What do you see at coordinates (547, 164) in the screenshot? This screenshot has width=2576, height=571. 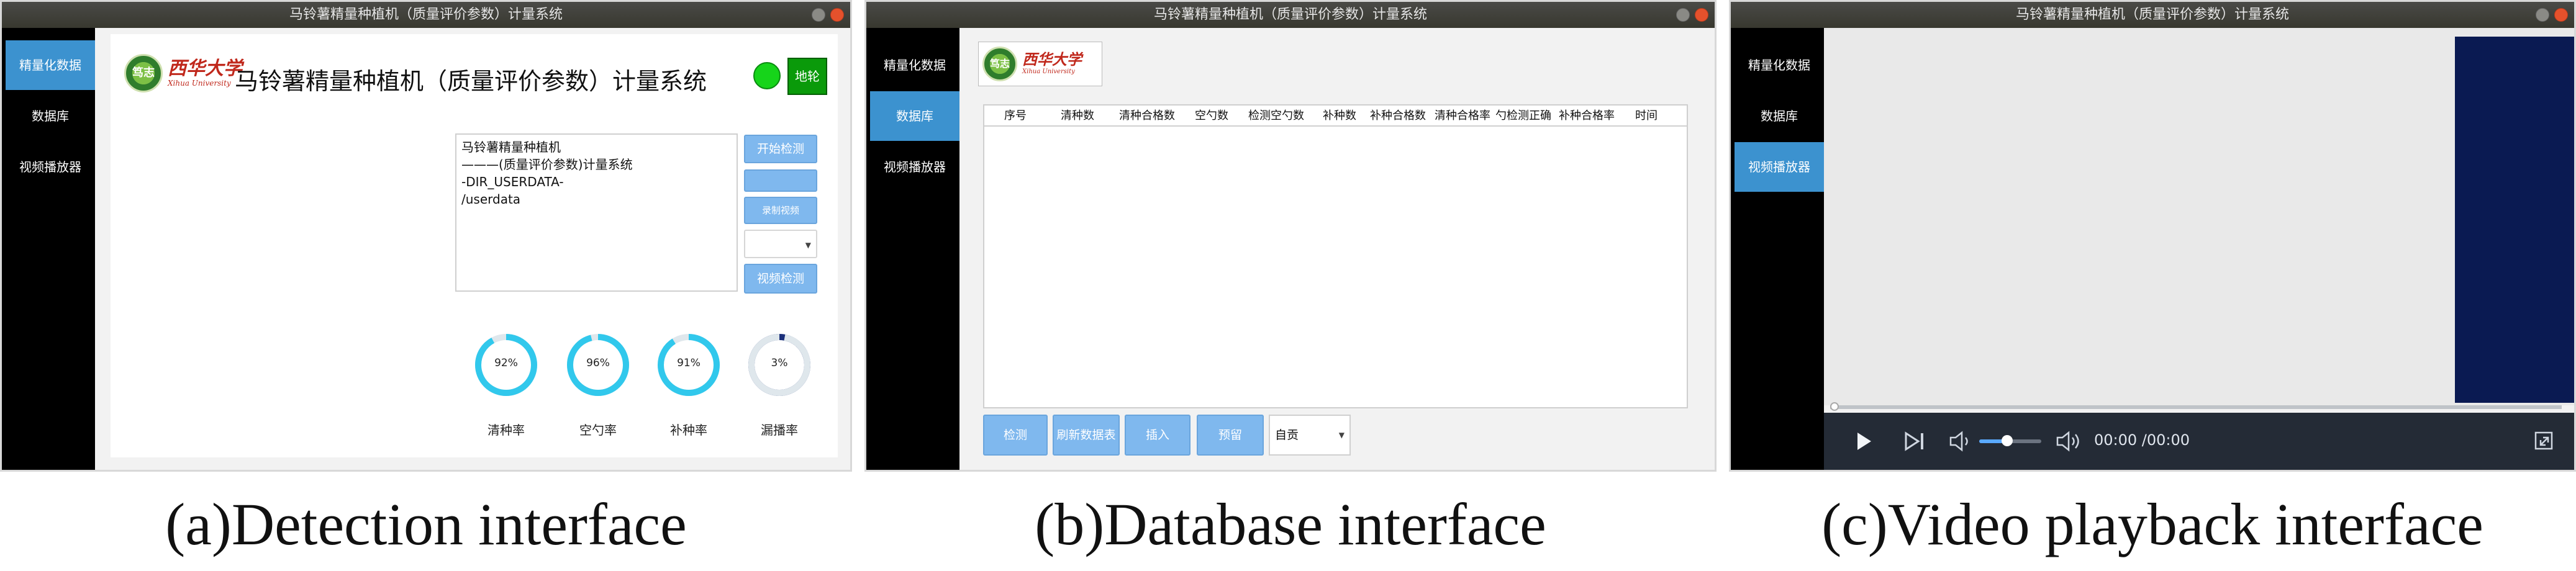 I see `info-line: ———(质量评价参数)计量系统` at bounding box center [547, 164].